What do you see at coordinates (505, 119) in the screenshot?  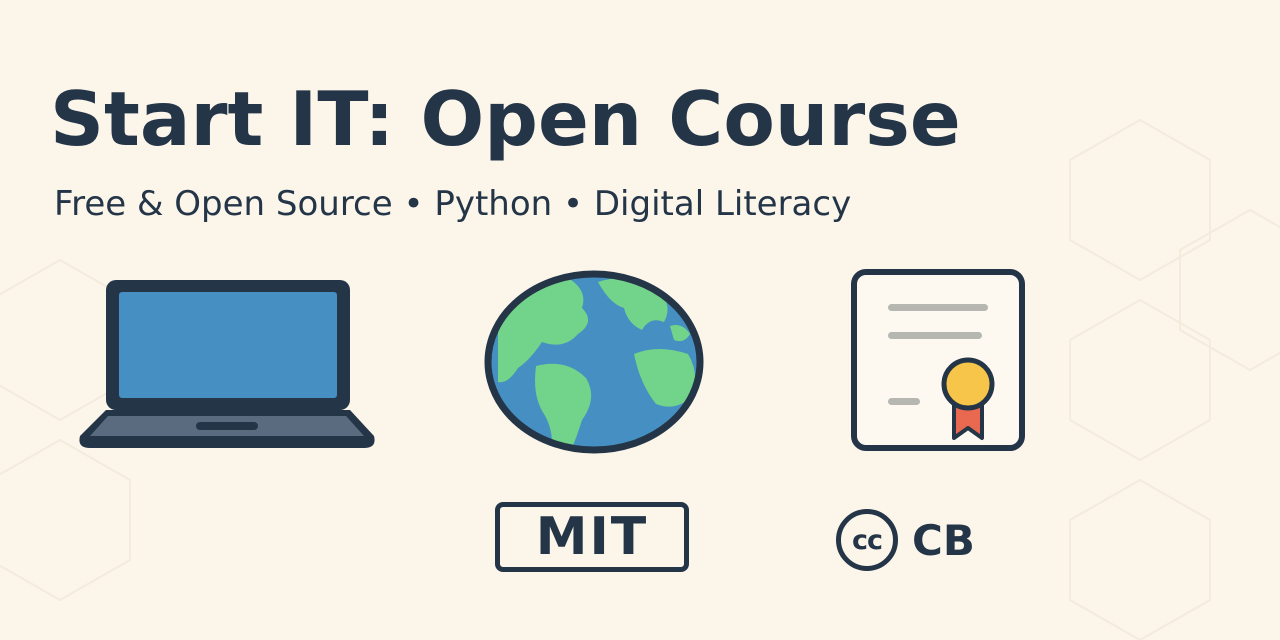 I see `page-title: Start IT: Open Course` at bounding box center [505, 119].